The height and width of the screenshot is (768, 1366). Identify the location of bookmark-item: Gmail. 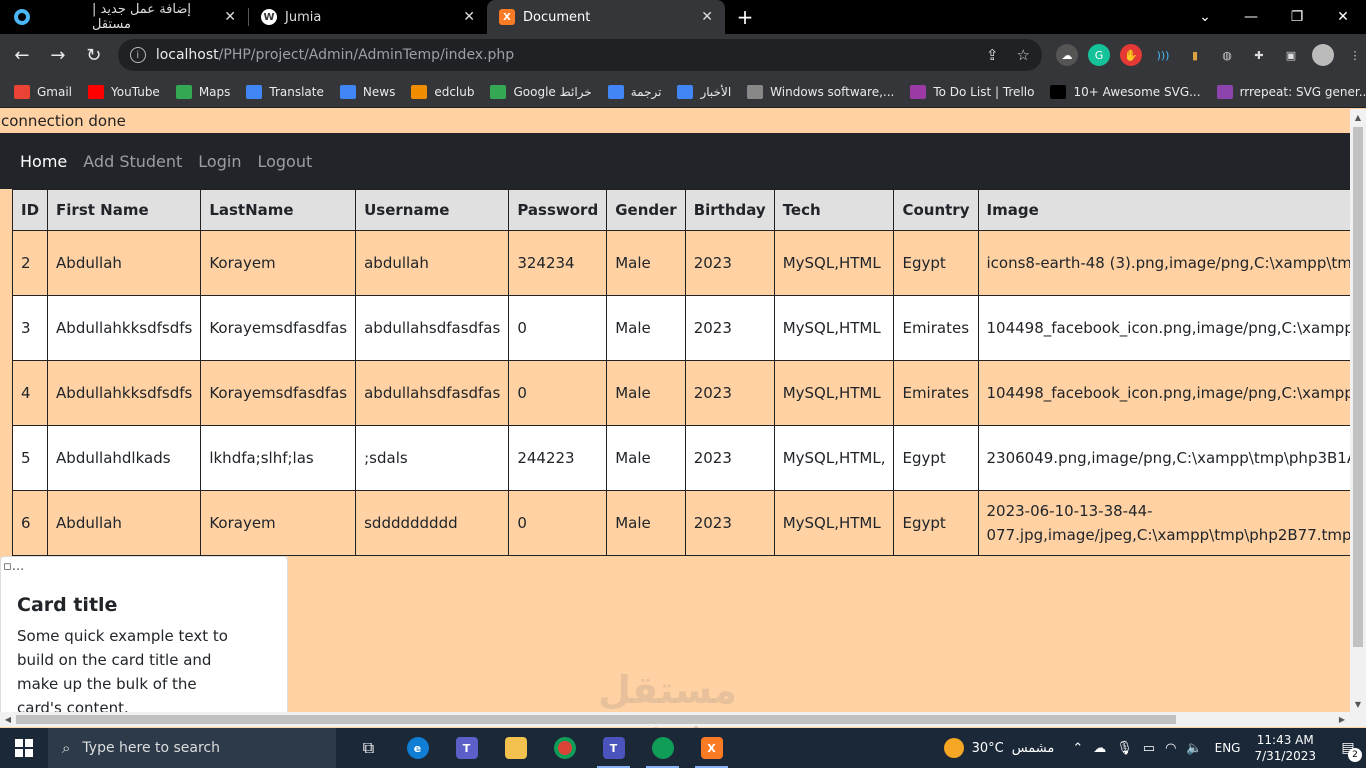
(43, 91).